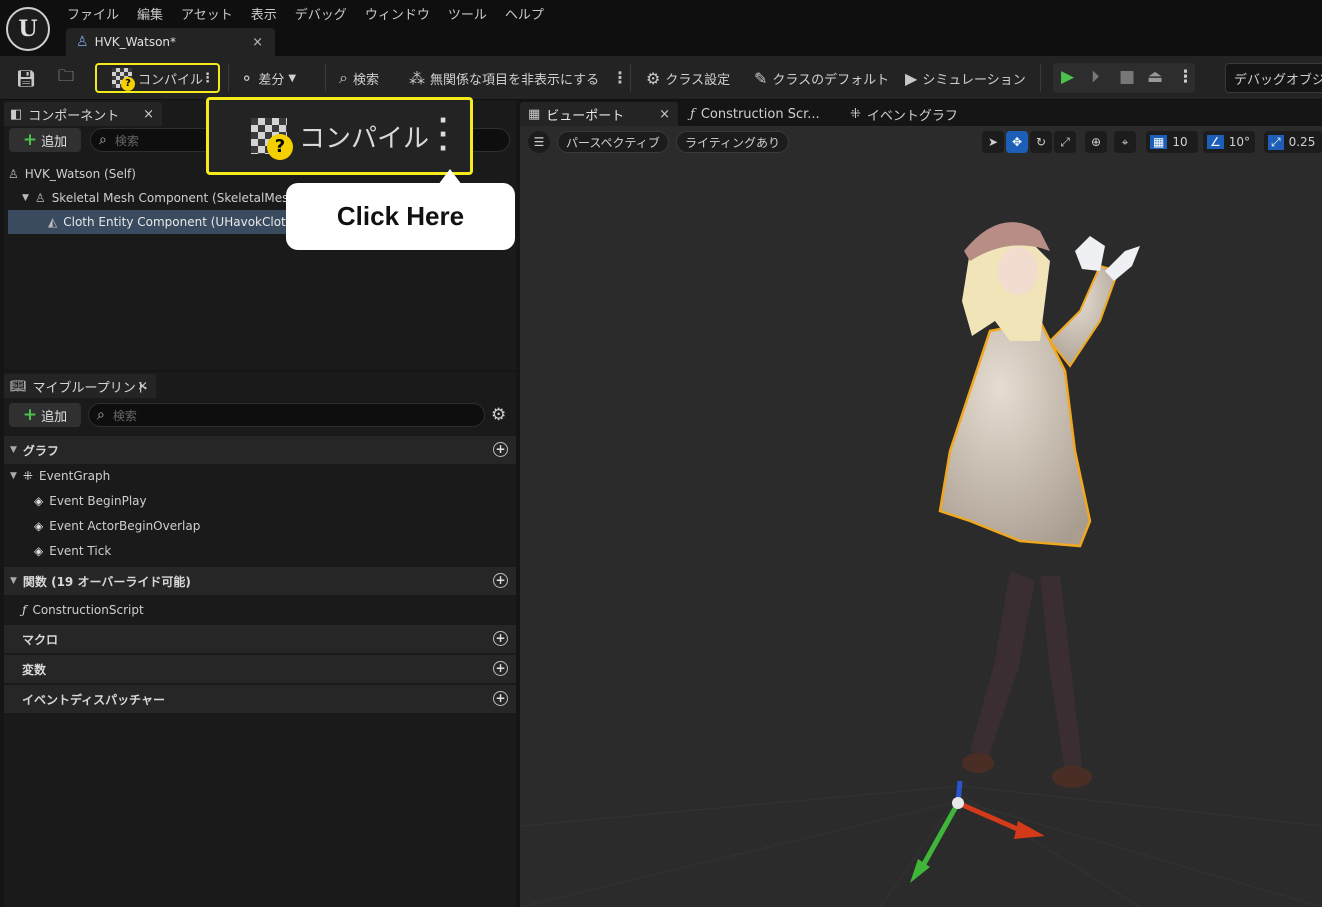 Image resolution: width=1322 pixels, height=907 pixels. What do you see at coordinates (90, 501) in the screenshot?
I see `event-item: ◈ Event BeginPlay` at bounding box center [90, 501].